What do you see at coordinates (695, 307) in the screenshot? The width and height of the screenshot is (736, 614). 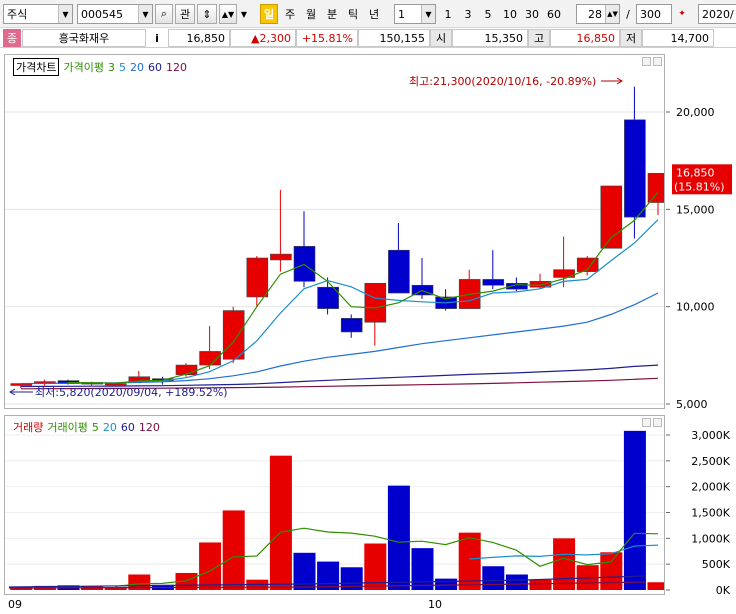 I see `price-tick-label: 10,000` at bounding box center [695, 307].